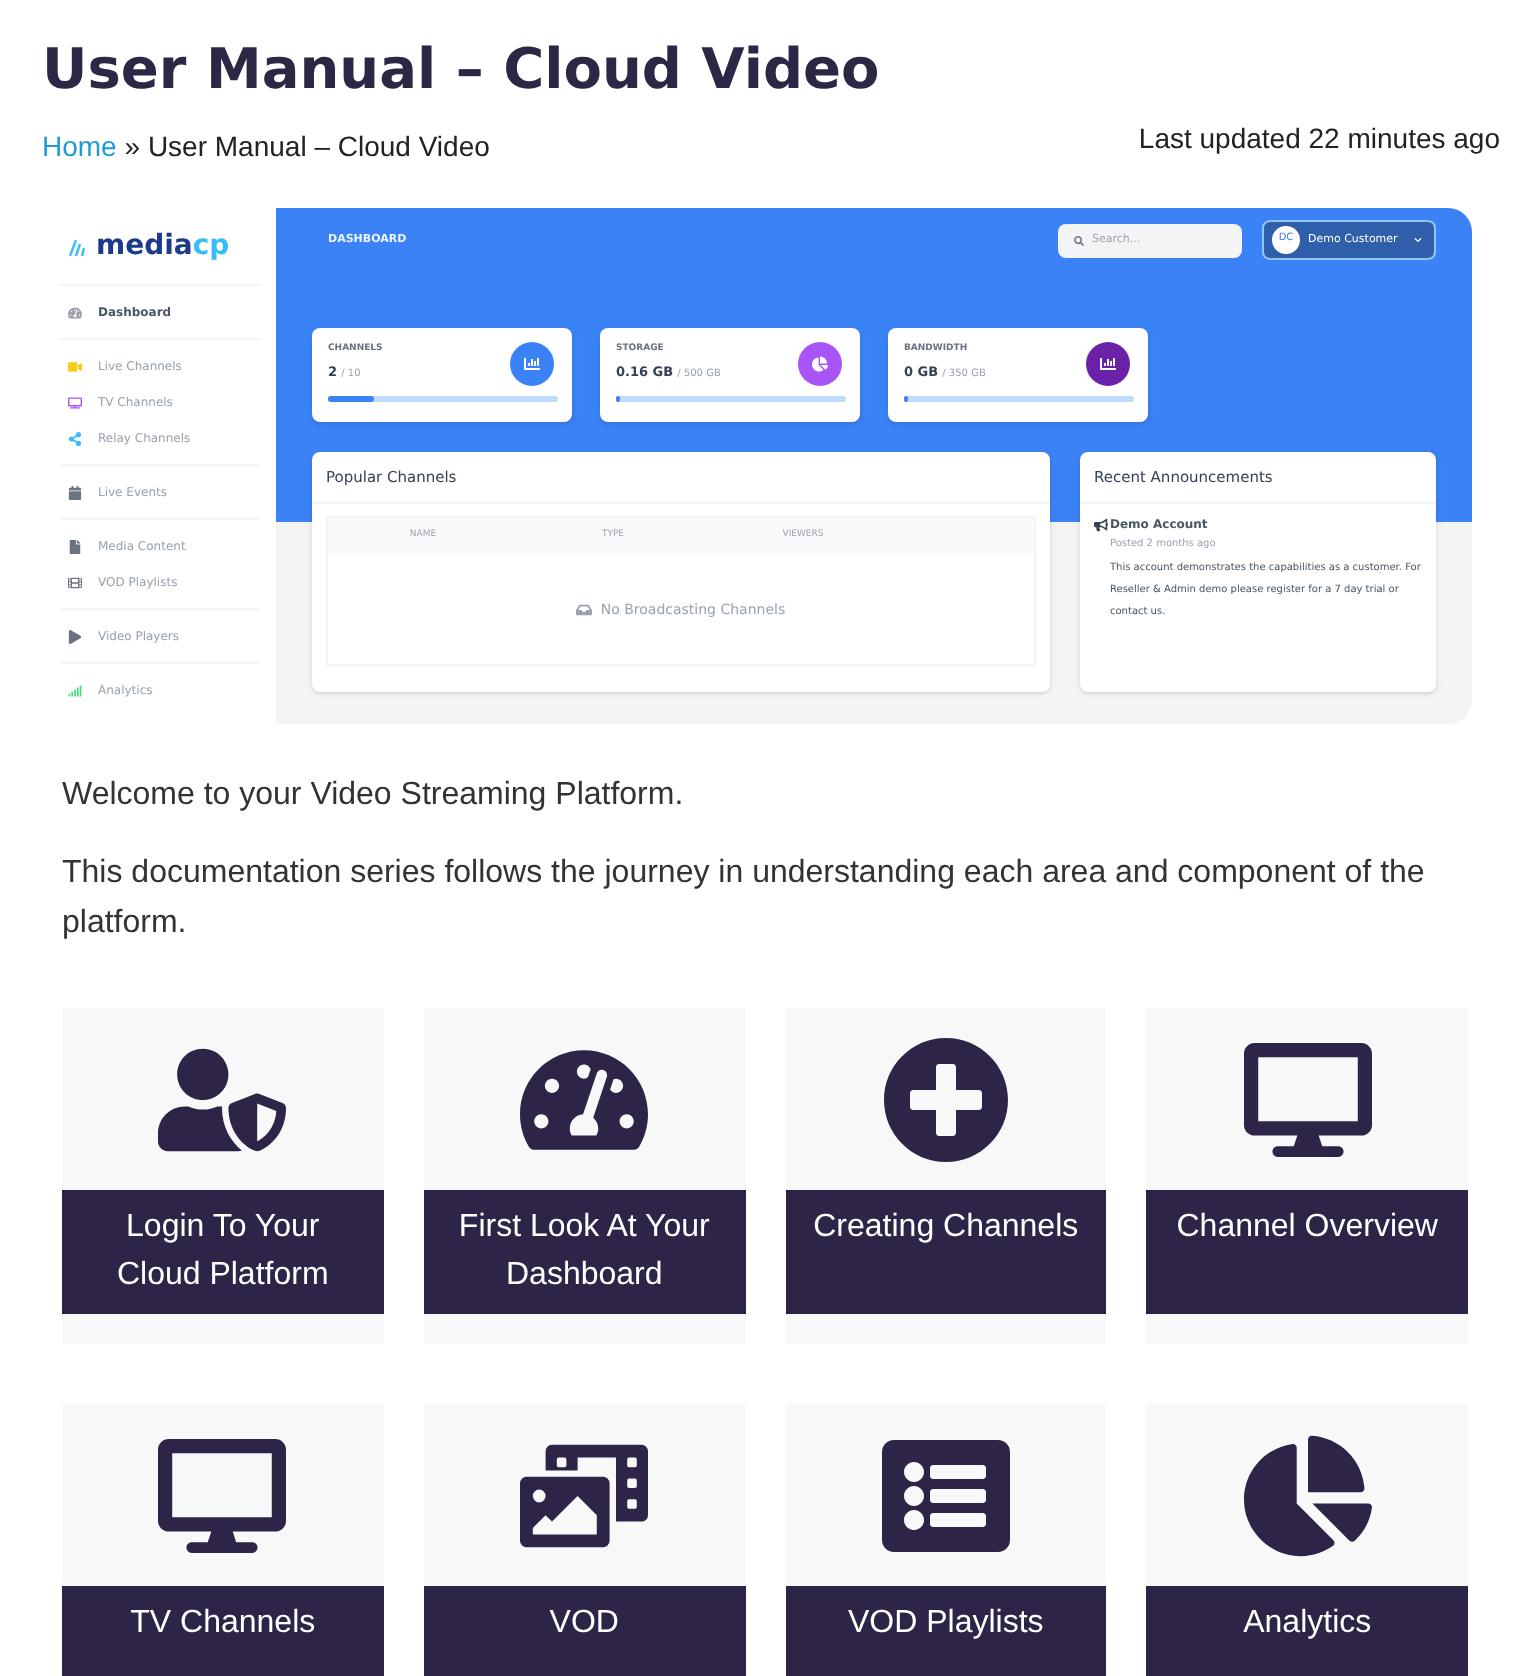 This screenshot has width=1530, height=1676. What do you see at coordinates (78, 246) in the screenshot?
I see `logo-icon` at bounding box center [78, 246].